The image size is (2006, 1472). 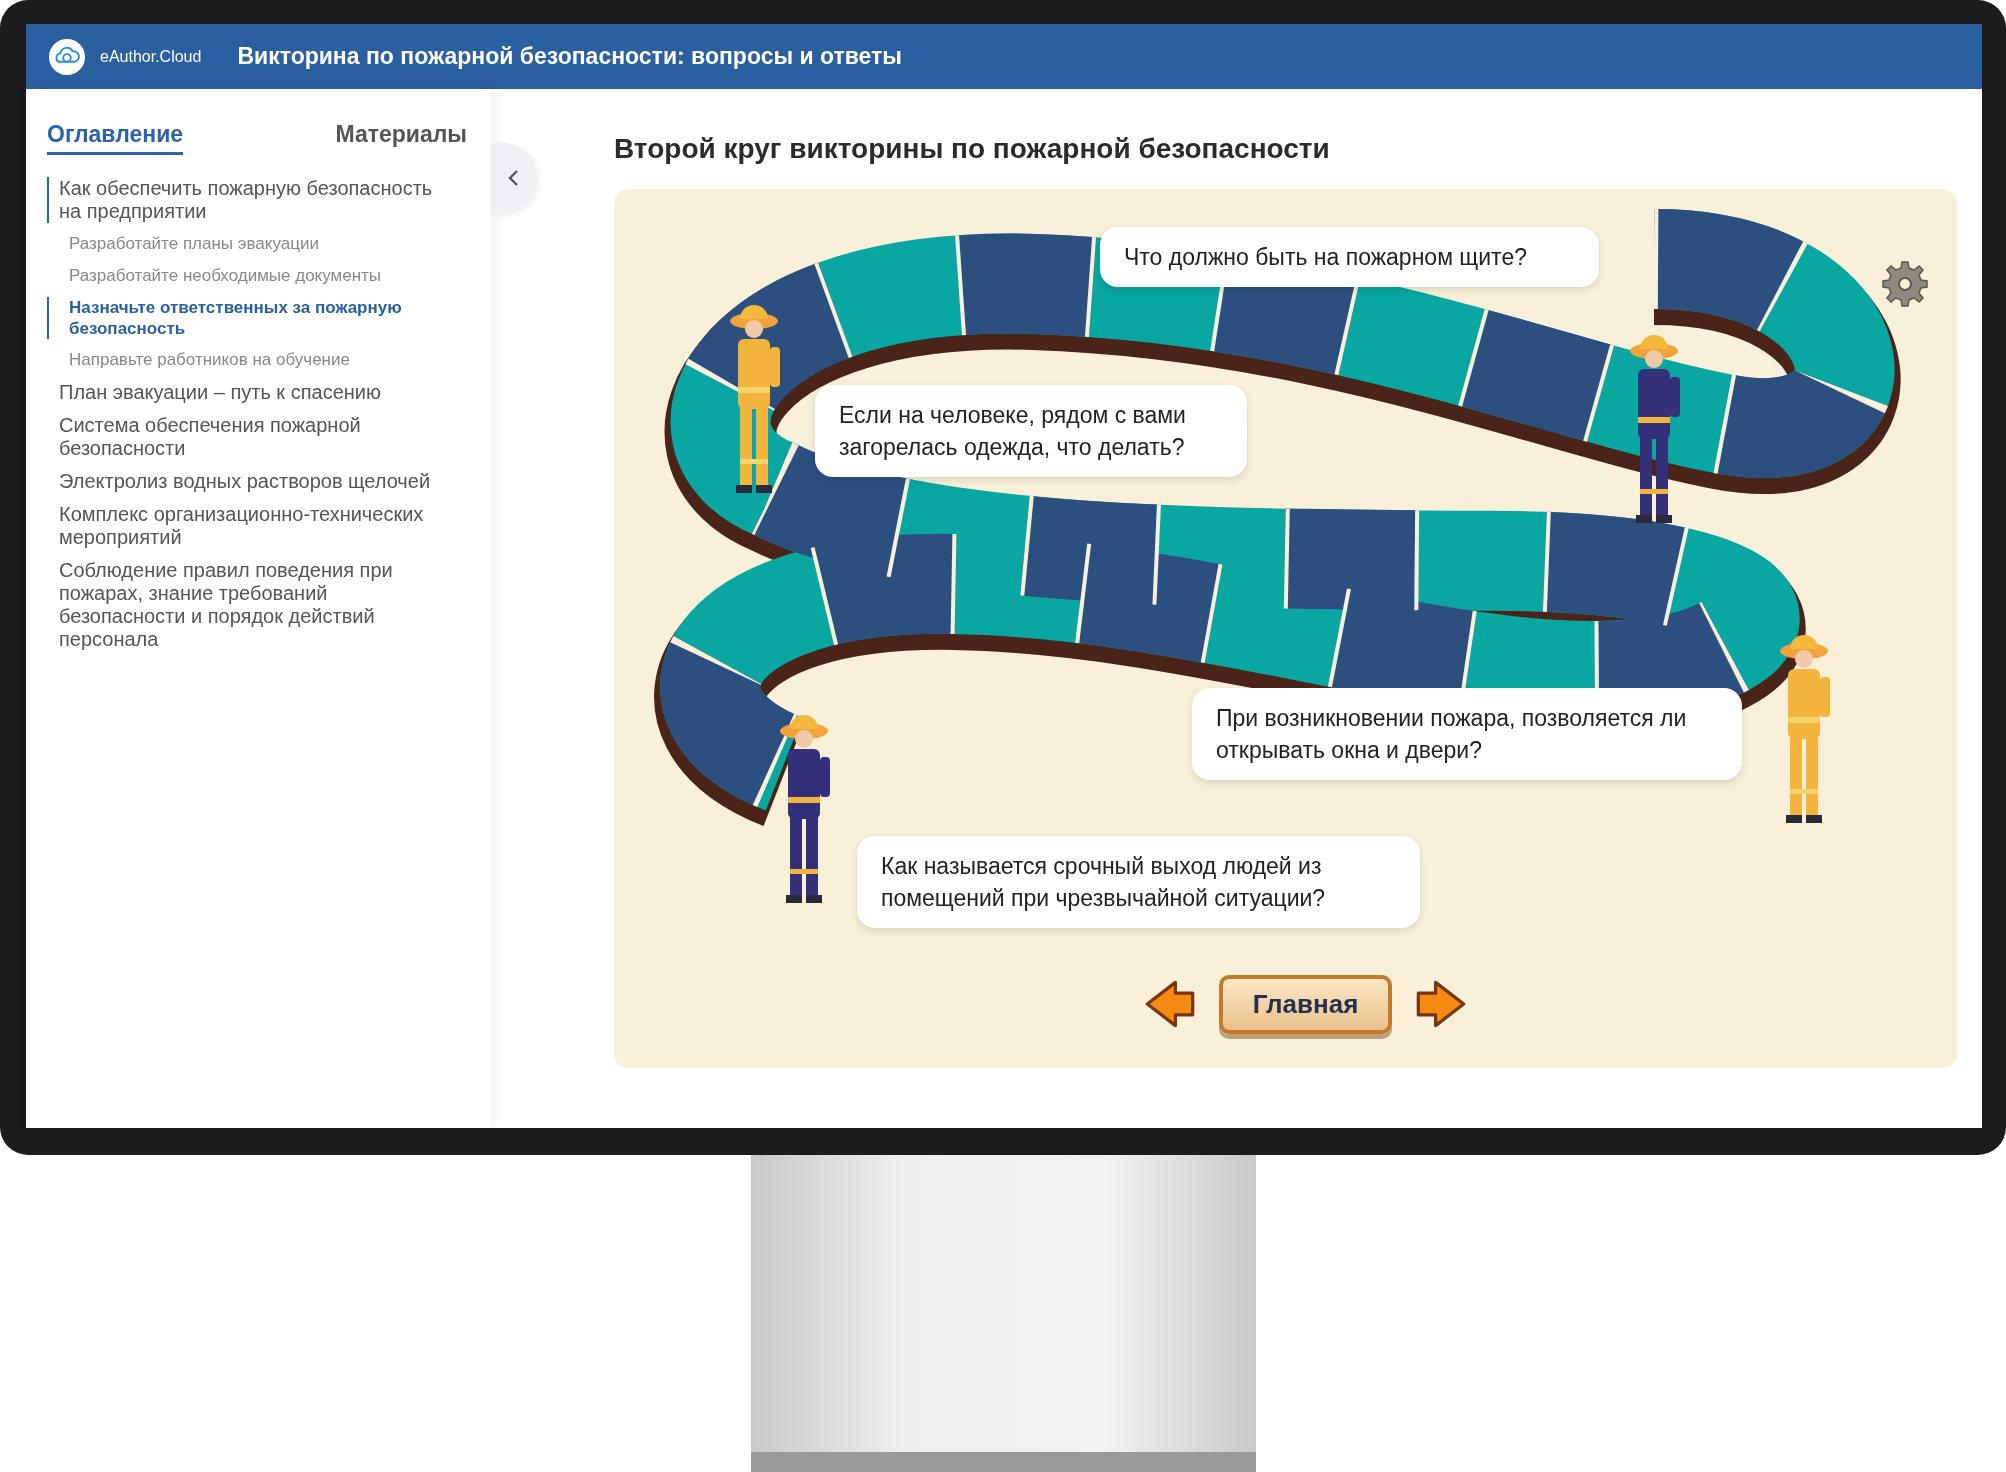 I want to click on question-bubble: Как называется срочный выход людей из помещений при чрезвычайной ситуации?, so click(x=1138, y=882).